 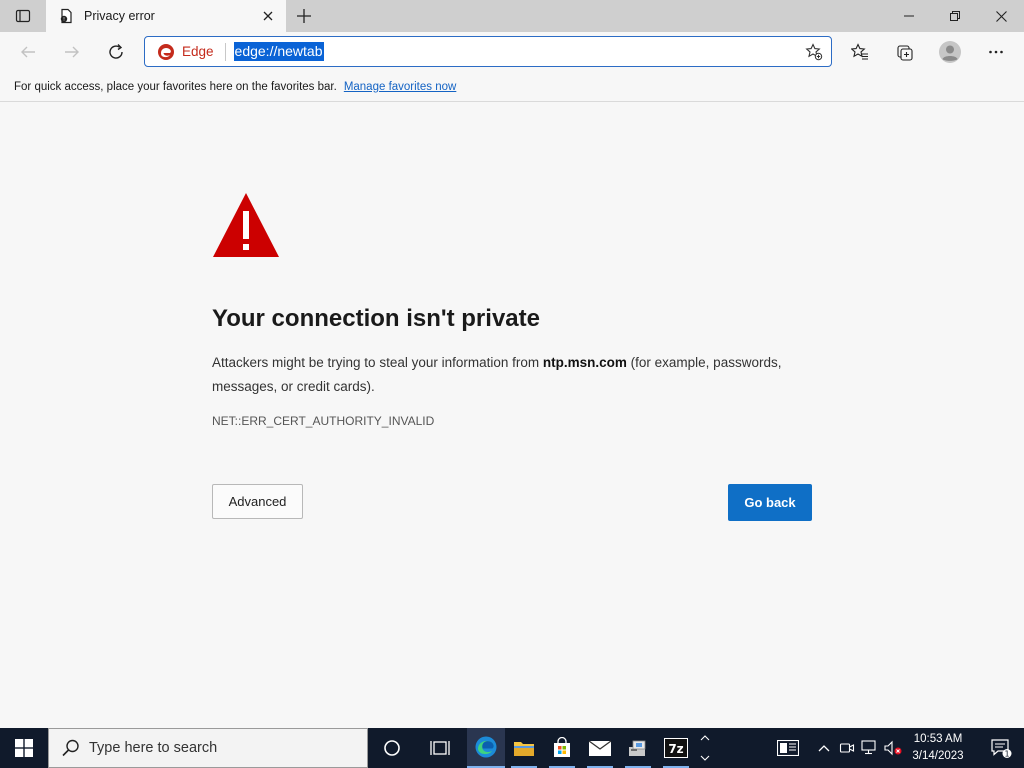 I want to click on tab-actions-icon, so click(x=23, y=16).